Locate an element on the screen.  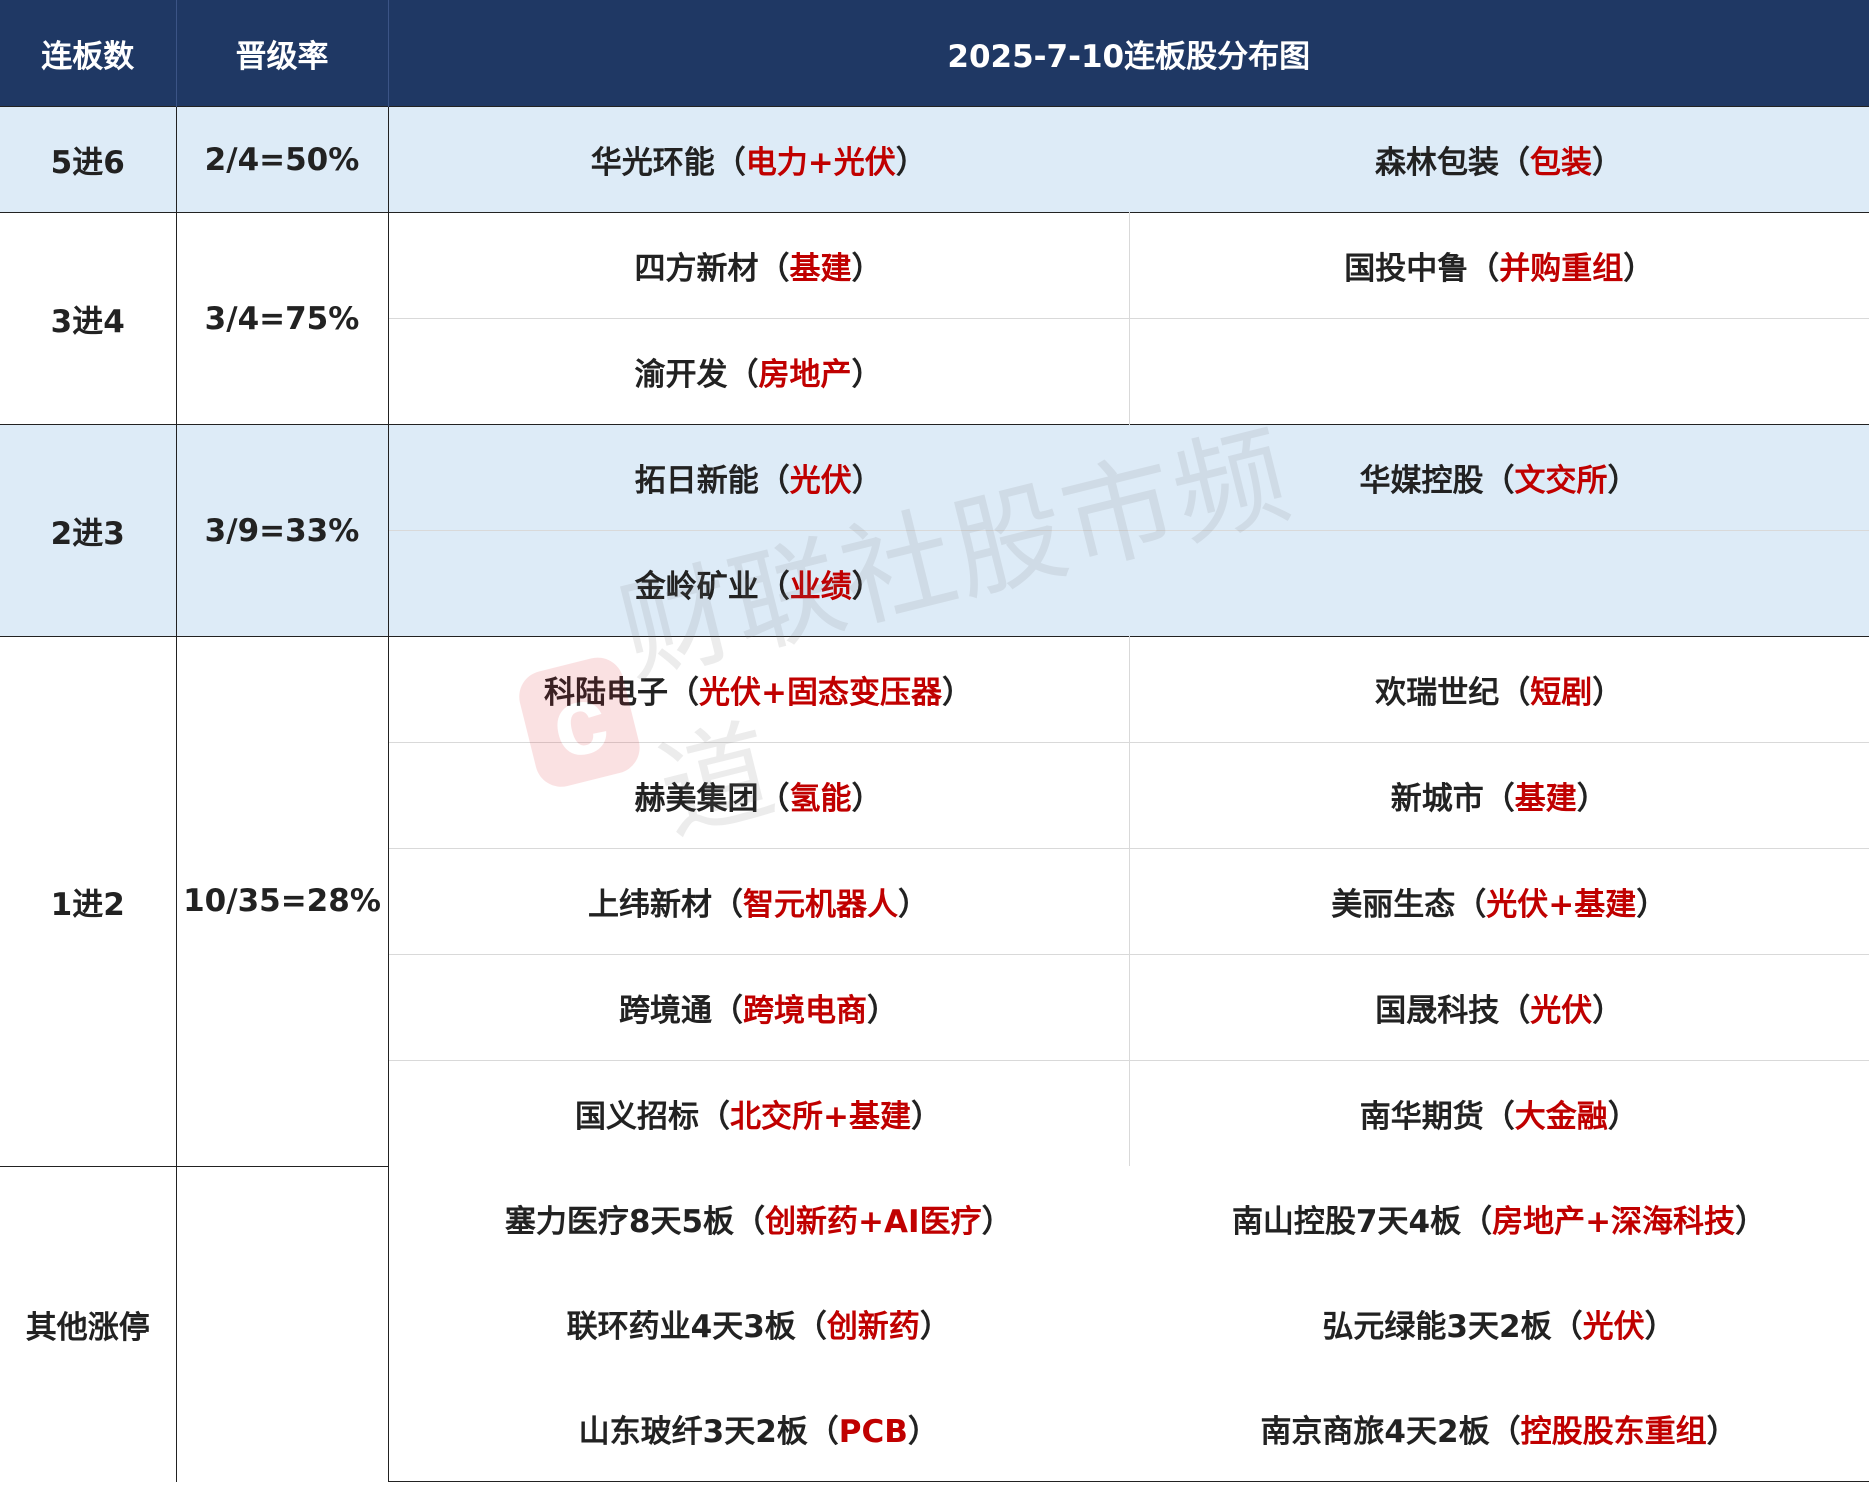
rate-cell is located at coordinates (282, 1323).